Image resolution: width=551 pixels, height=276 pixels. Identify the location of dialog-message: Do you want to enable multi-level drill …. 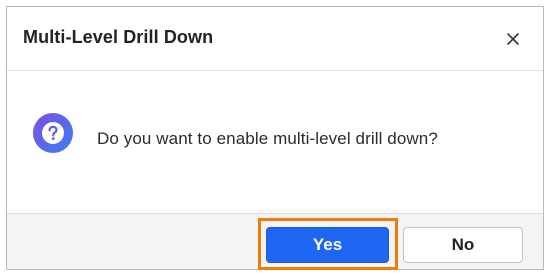
(267, 138).